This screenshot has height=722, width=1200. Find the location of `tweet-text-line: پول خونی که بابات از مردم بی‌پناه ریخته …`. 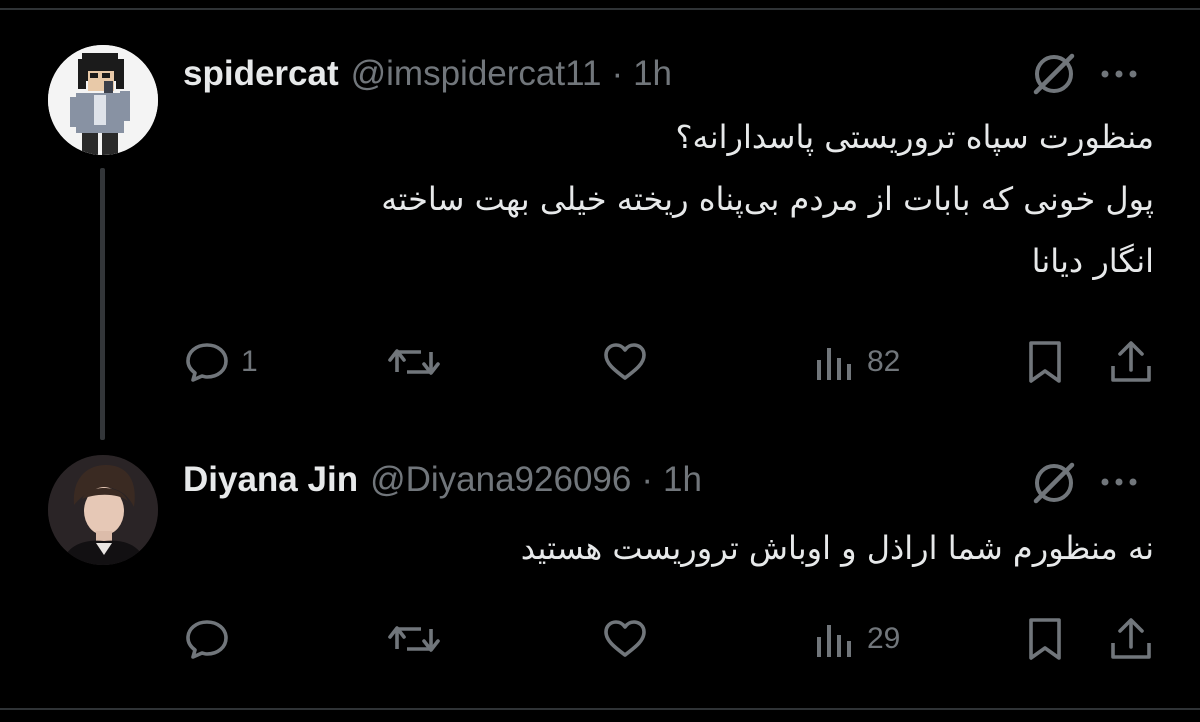

tweet-text-line: پول خونی که بابات از مردم بی‌پناه ریخته … is located at coordinates (767, 199).